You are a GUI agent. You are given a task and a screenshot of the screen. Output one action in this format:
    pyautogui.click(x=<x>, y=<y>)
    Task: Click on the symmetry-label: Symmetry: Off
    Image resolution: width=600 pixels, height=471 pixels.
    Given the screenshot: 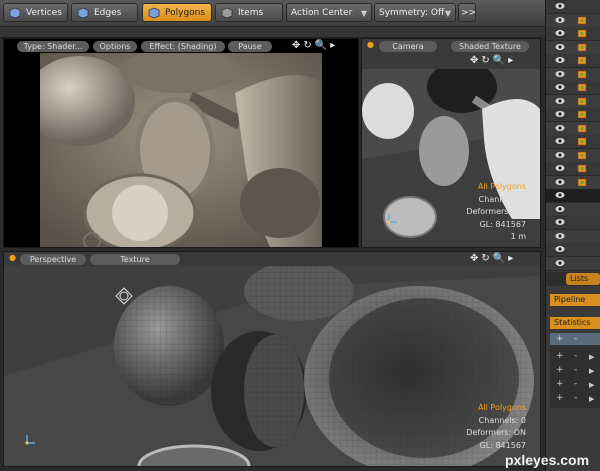 What is the action you would take?
    pyautogui.click(x=412, y=13)
    